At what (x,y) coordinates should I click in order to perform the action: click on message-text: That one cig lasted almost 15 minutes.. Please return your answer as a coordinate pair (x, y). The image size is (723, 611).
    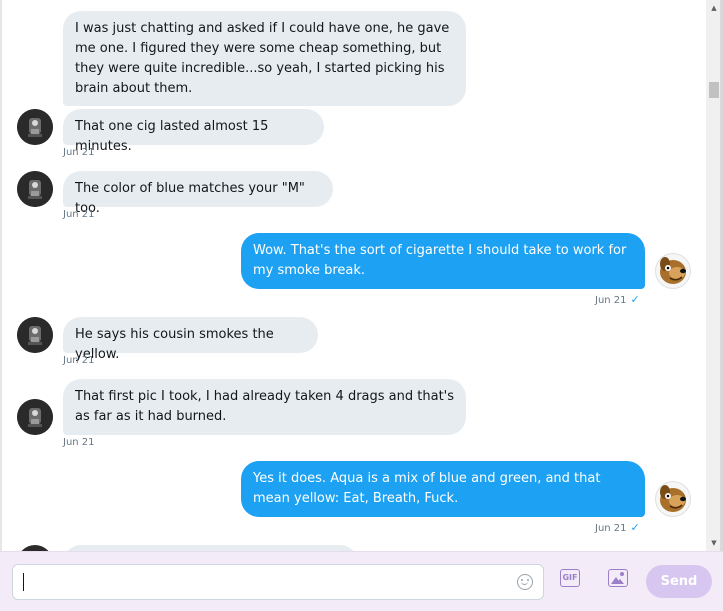
    Looking at the image, I should click on (172, 136).